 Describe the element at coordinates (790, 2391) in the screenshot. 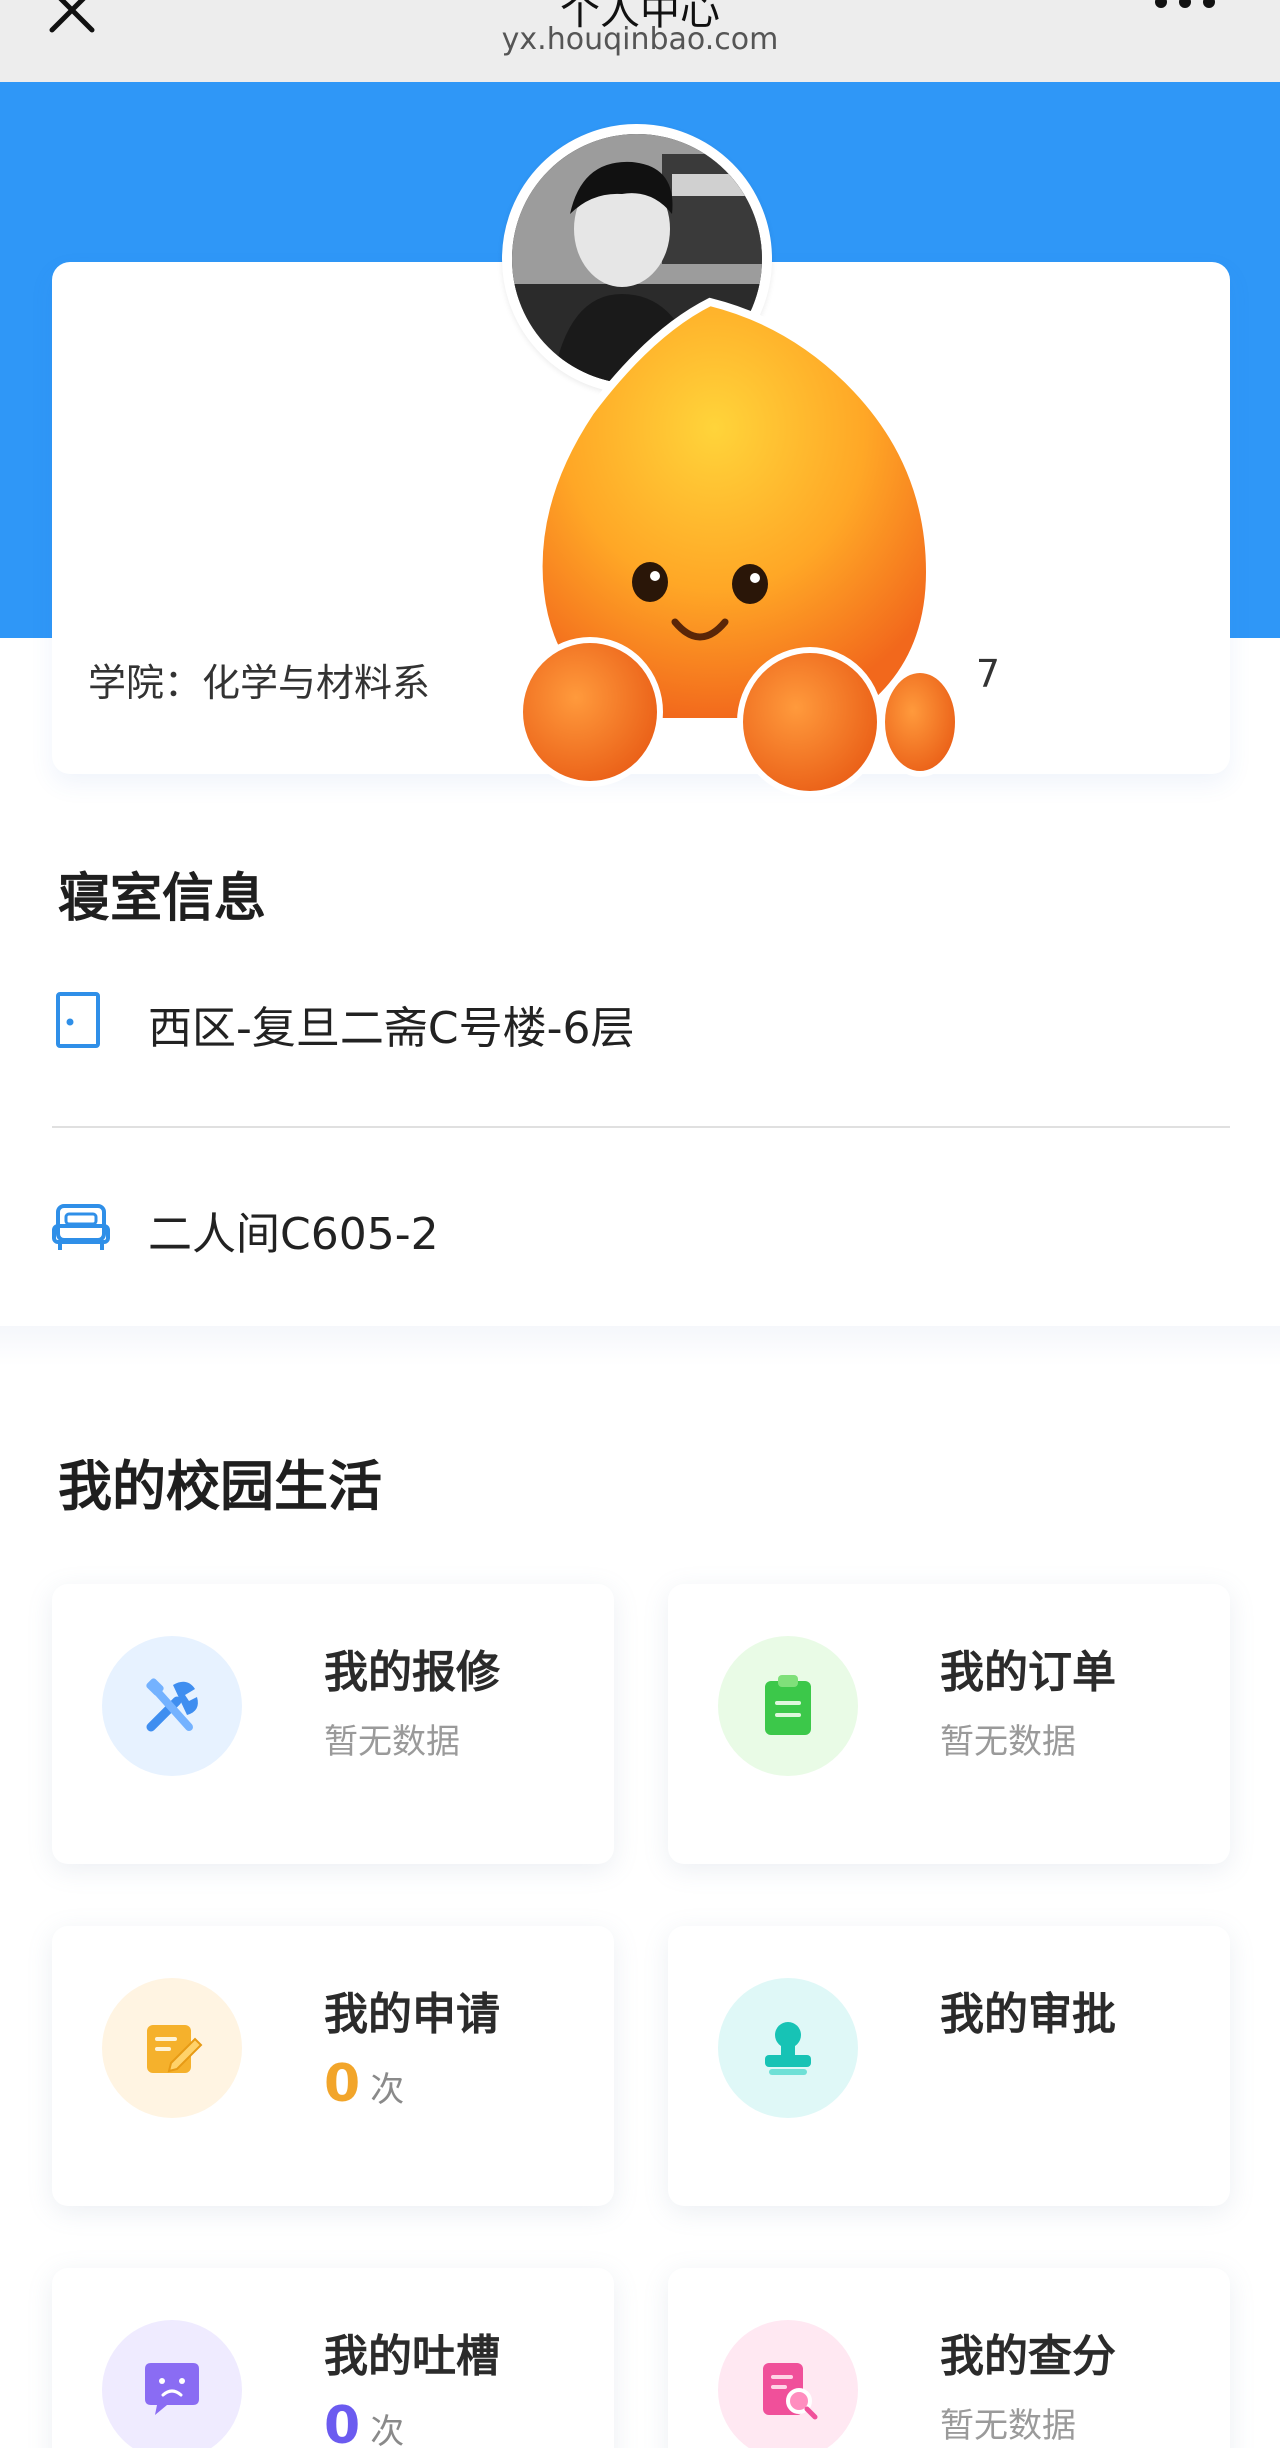

I see `score-search-icon` at that location.